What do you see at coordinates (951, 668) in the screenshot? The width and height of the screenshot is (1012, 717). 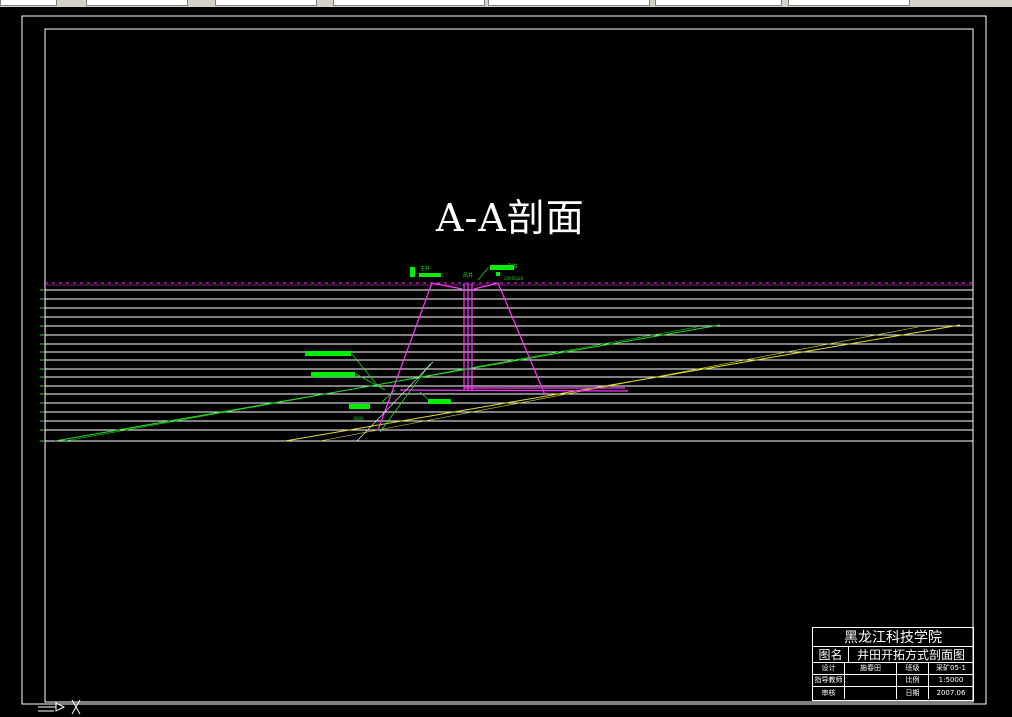 I see `cell: 采矿05-1` at bounding box center [951, 668].